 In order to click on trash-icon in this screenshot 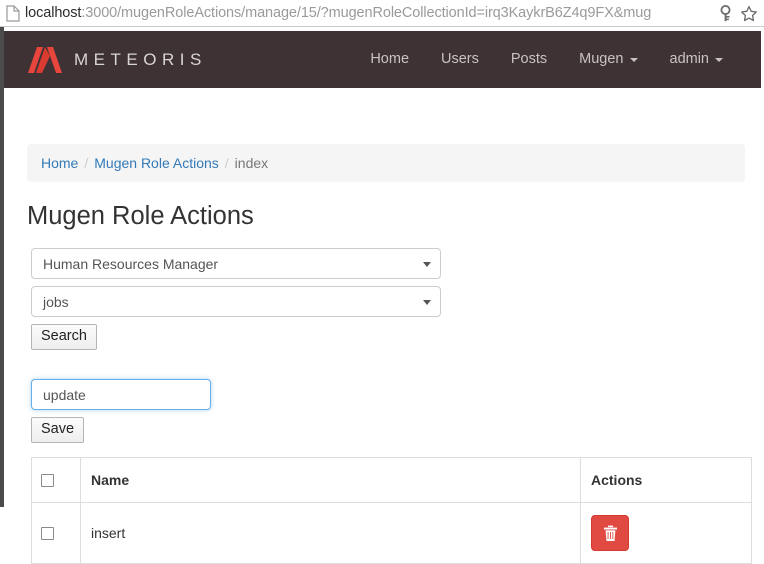, I will do `click(610, 533)`.